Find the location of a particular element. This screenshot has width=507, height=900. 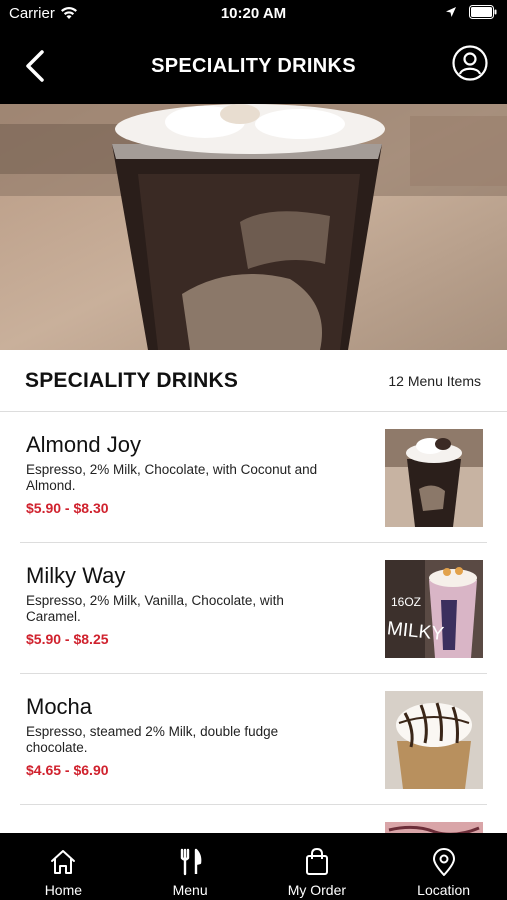

tab-menu: Menu is located at coordinates (190, 866).